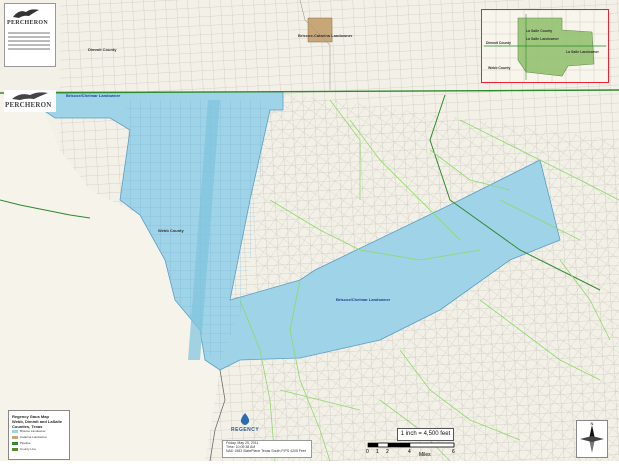  What do you see at coordinates (320, 30) in the screenshot?
I see `catarina-tract` at bounding box center [320, 30].